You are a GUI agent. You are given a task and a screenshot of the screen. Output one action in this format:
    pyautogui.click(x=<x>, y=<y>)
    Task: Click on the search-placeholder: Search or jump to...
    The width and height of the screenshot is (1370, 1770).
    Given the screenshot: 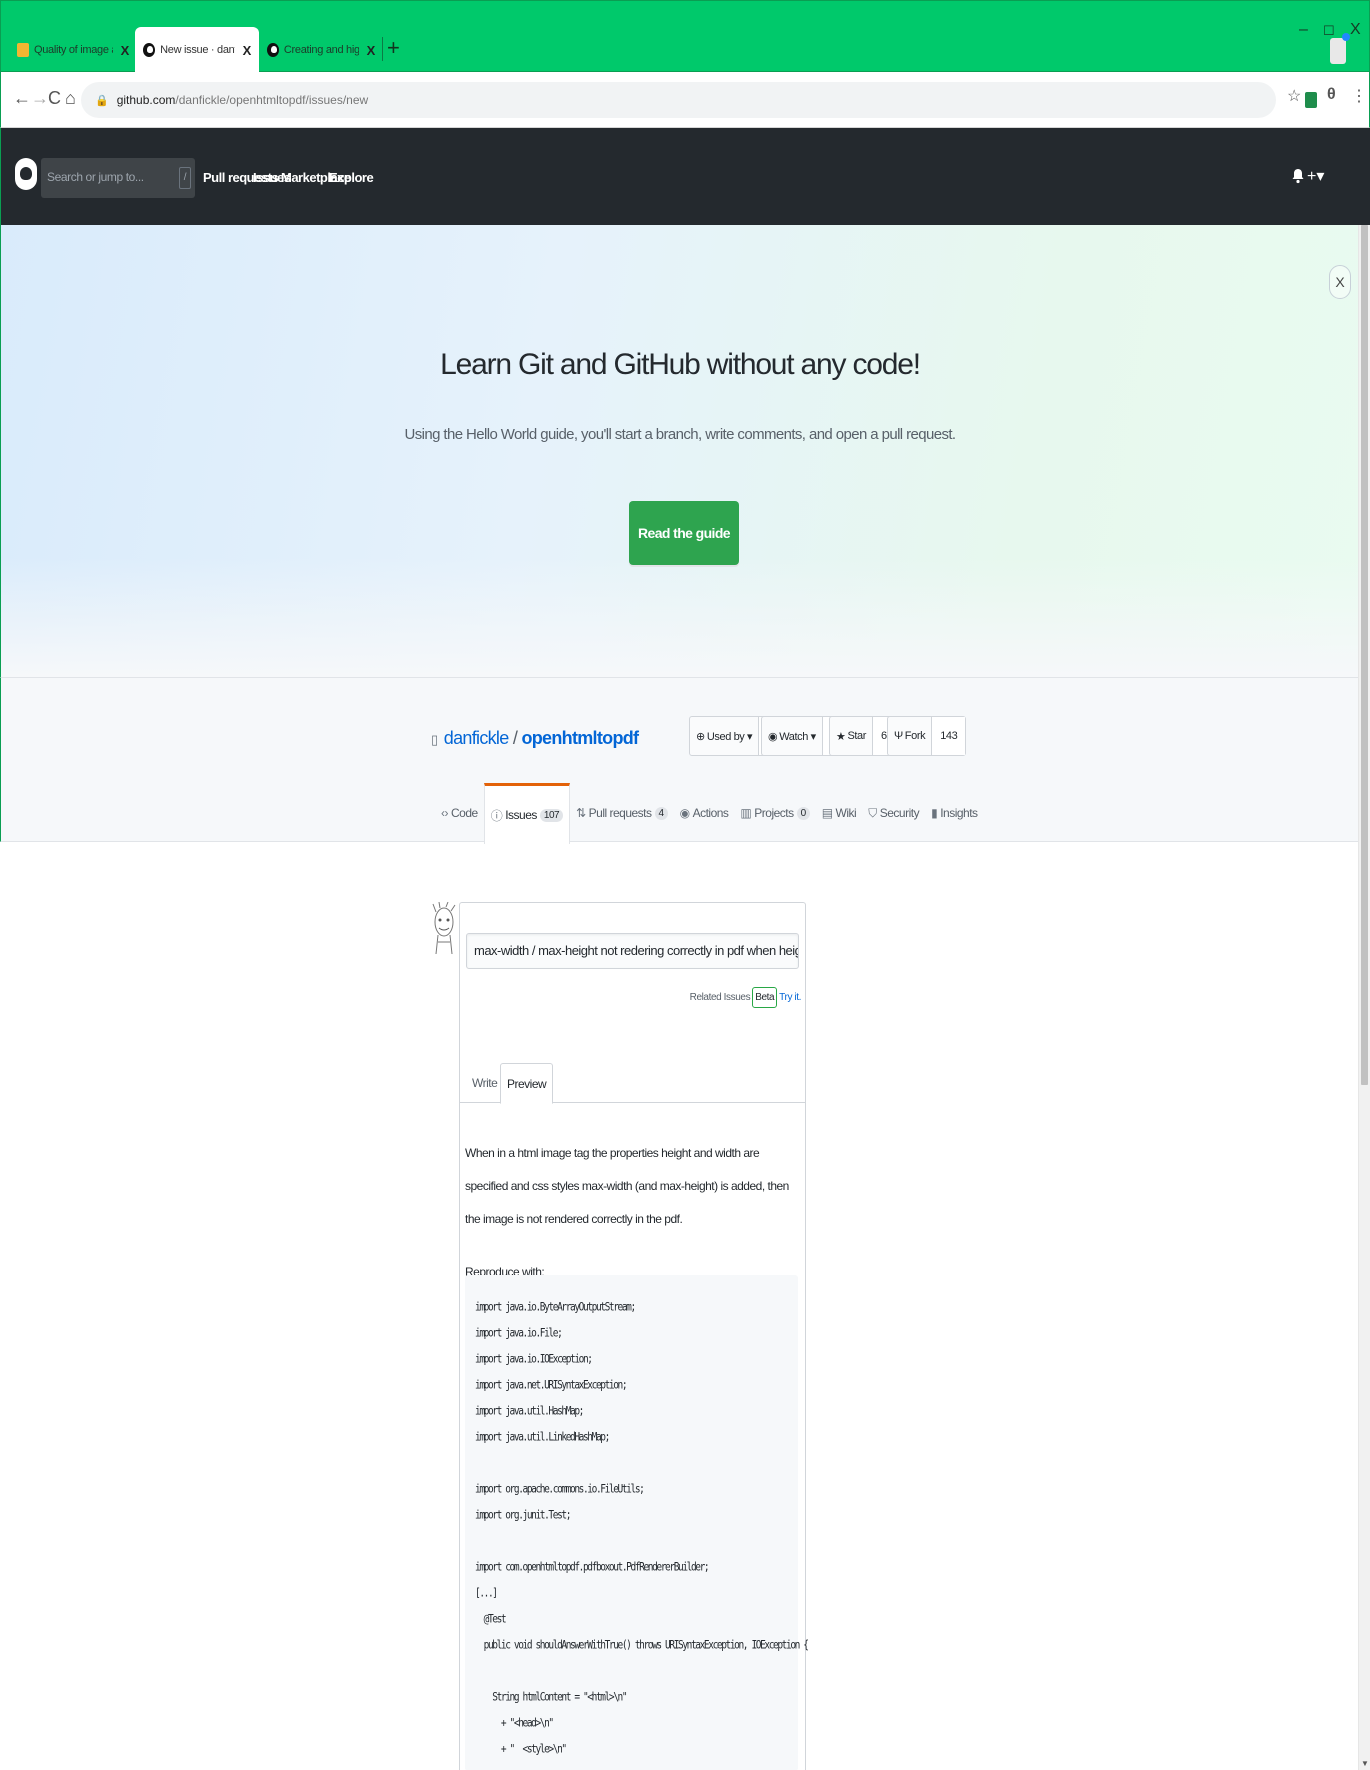 What is the action you would take?
    pyautogui.click(x=95, y=177)
    